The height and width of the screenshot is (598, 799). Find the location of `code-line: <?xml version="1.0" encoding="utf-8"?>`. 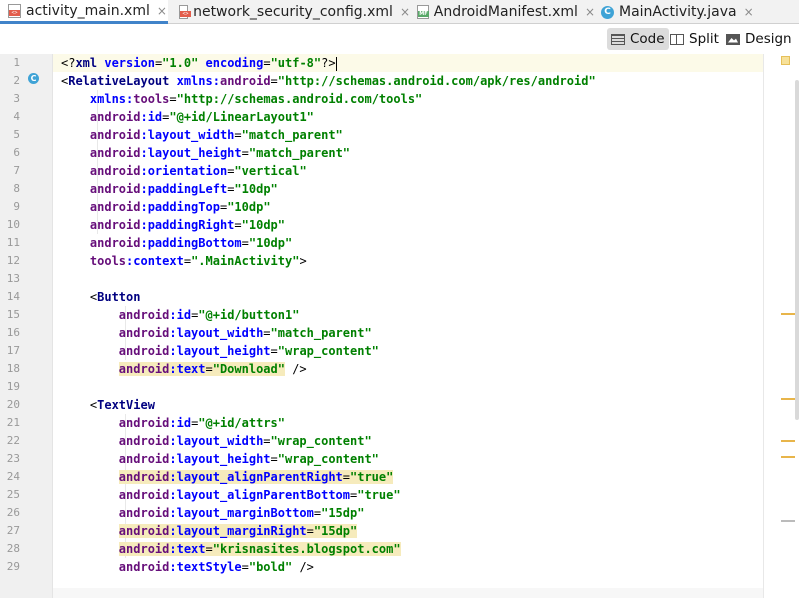

code-line: <?xml version="1.0" encoding="utf-8"?> is located at coordinates (199, 63).